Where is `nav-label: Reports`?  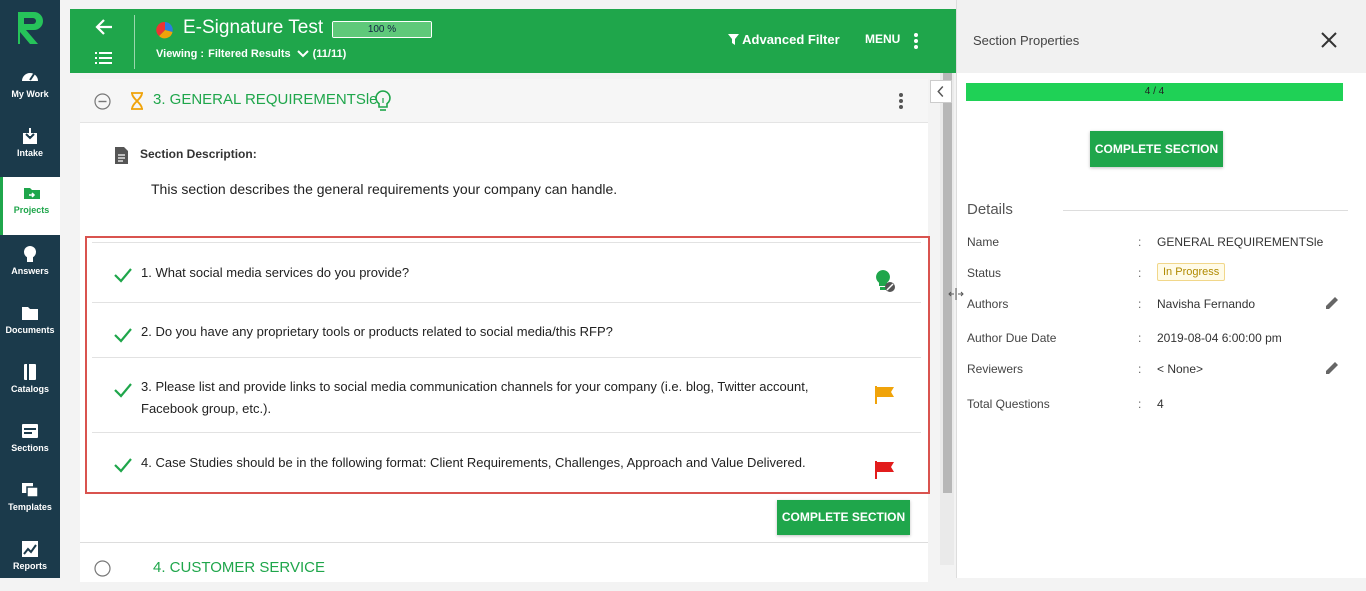
nav-label: Reports is located at coordinates (29, 566).